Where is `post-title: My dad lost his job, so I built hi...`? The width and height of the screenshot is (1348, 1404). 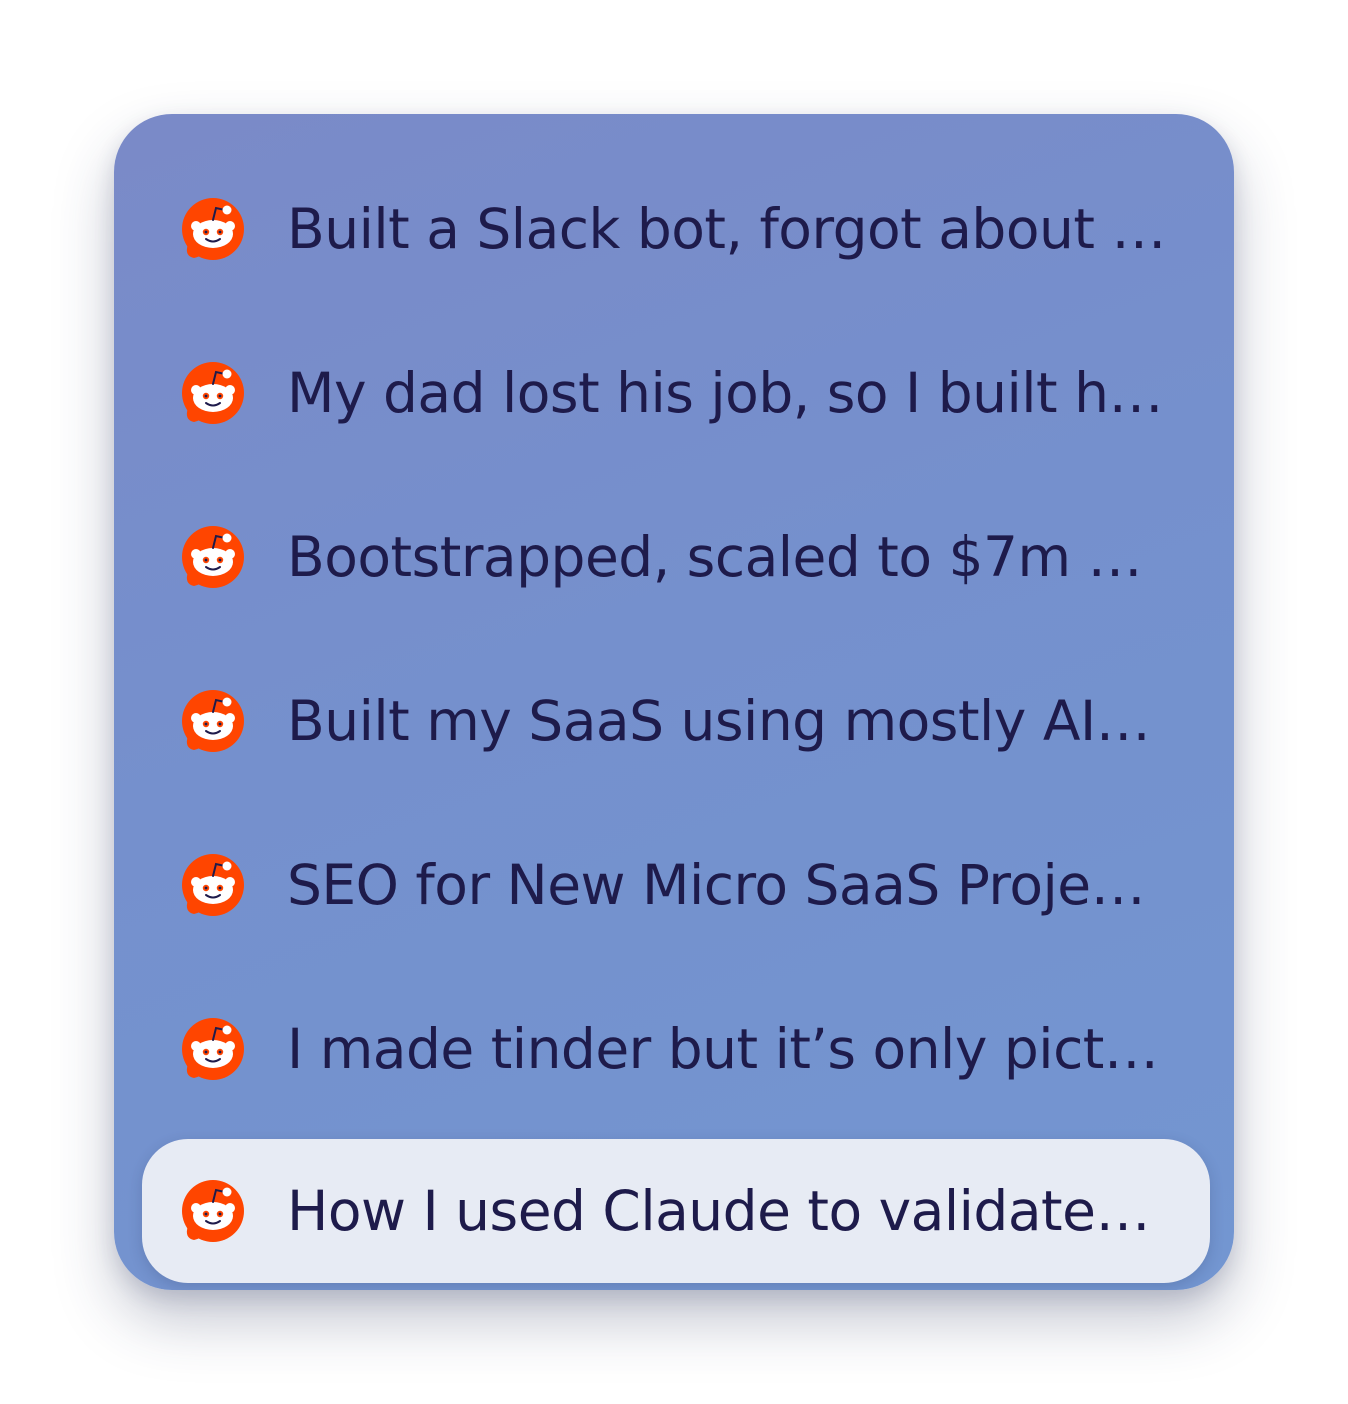
post-title: My dad lost his job, so I built hi... is located at coordinates (727, 393).